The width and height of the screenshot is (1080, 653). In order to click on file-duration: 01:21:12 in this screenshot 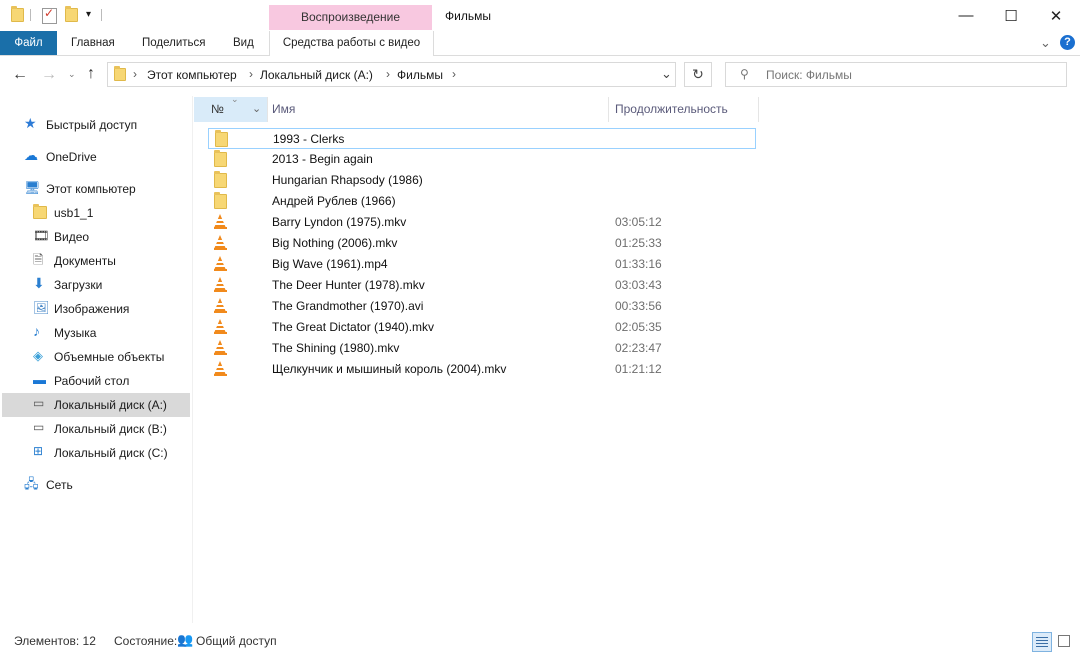, I will do `click(638, 369)`.